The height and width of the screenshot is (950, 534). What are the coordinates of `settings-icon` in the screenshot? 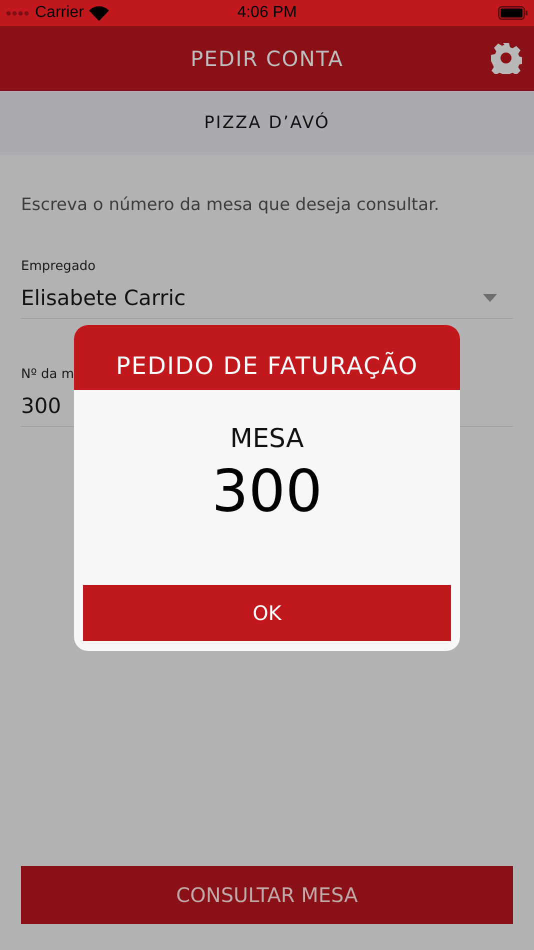 It's located at (506, 58).